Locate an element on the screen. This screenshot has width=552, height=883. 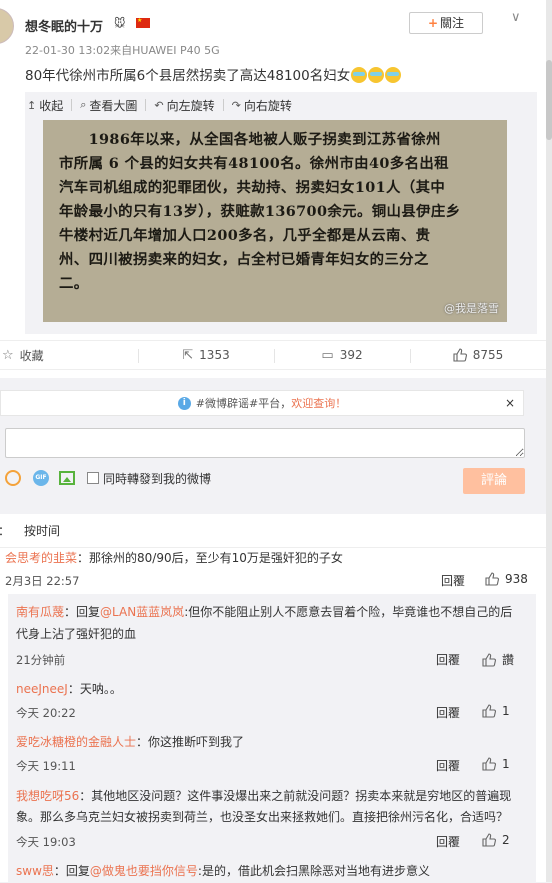
comment-time: 2月3日 22:57 is located at coordinates (42, 581).